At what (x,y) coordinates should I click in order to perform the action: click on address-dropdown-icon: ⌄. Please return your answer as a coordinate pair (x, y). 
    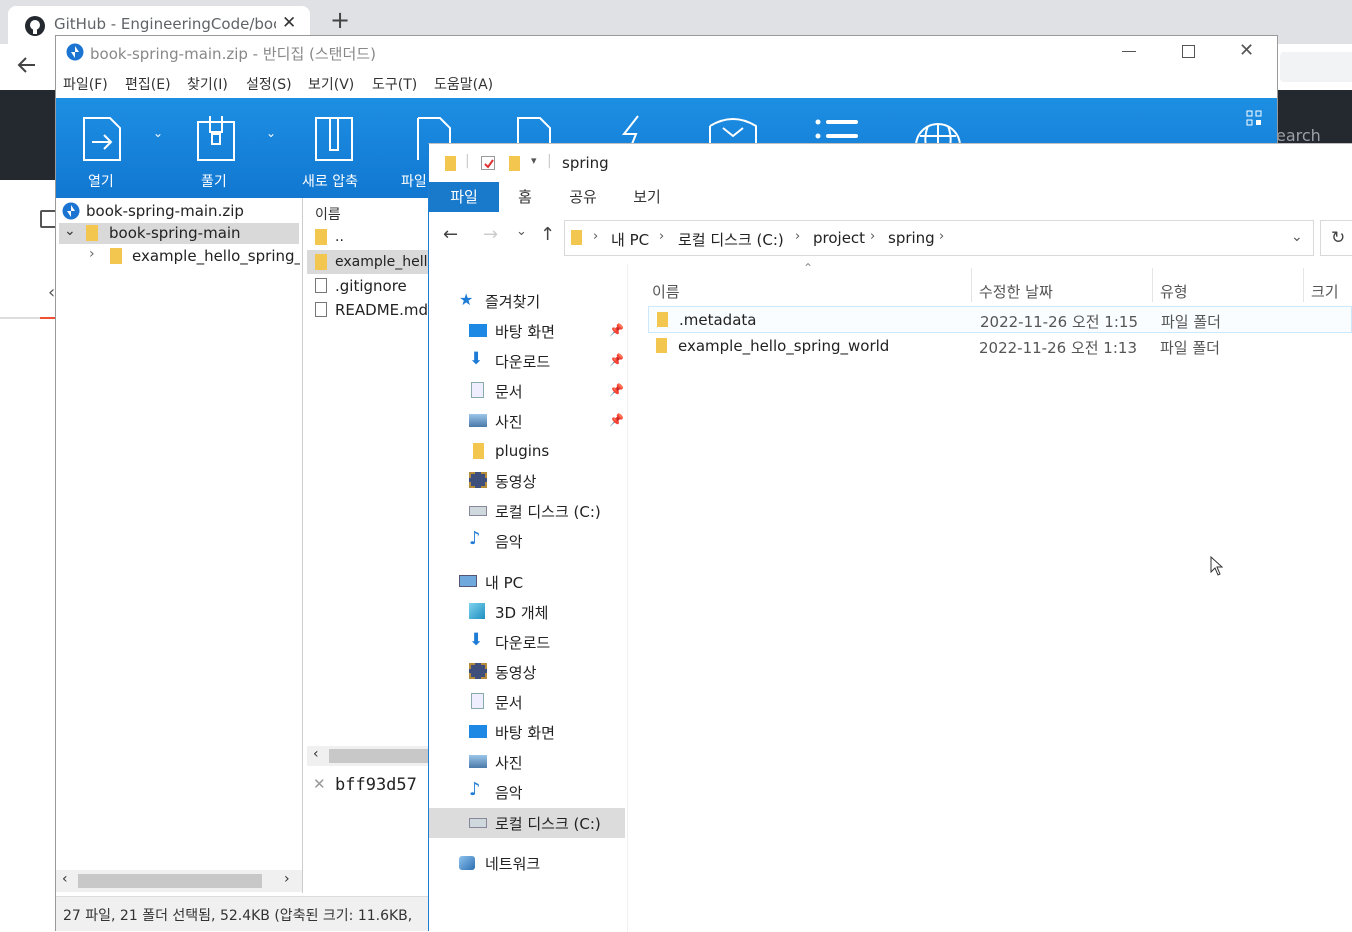
    Looking at the image, I should click on (1297, 237).